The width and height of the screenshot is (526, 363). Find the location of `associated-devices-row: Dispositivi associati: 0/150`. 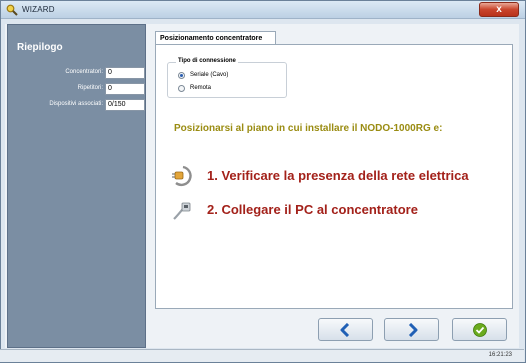

associated-devices-row: Dispositivi associati: 0/150 is located at coordinates (77, 105).